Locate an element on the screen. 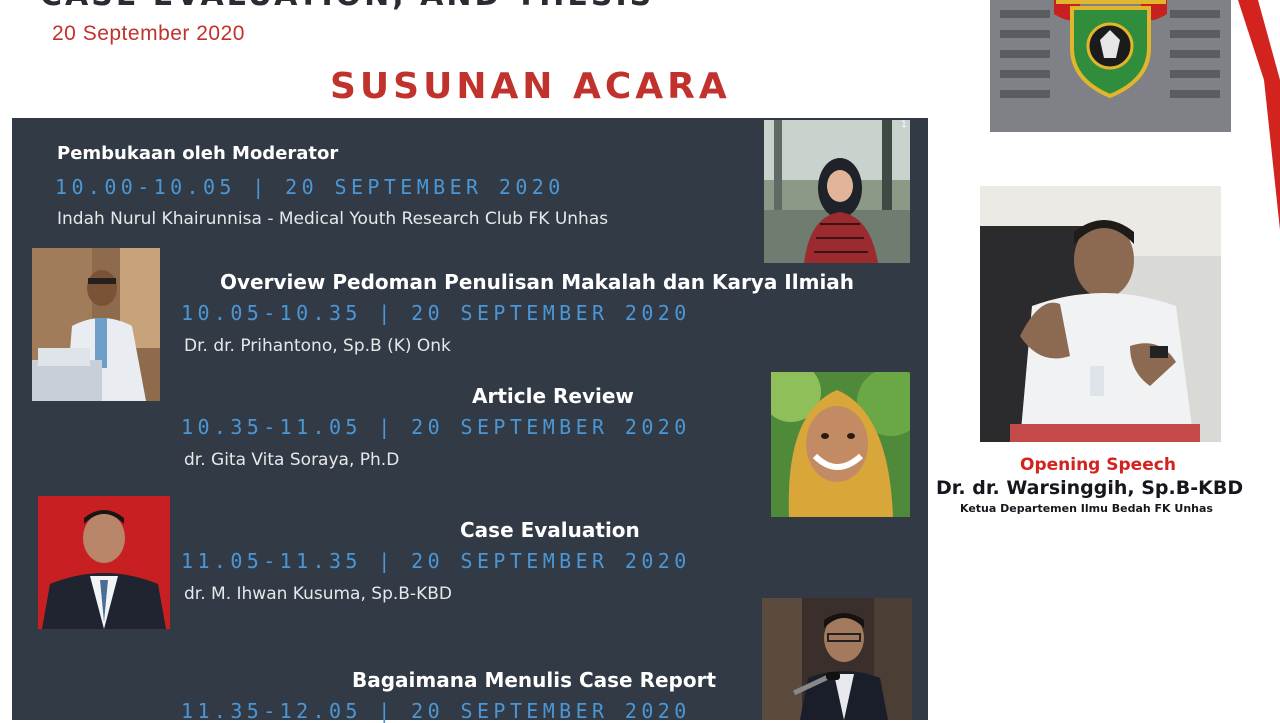  moderator-photo is located at coordinates (837, 191).